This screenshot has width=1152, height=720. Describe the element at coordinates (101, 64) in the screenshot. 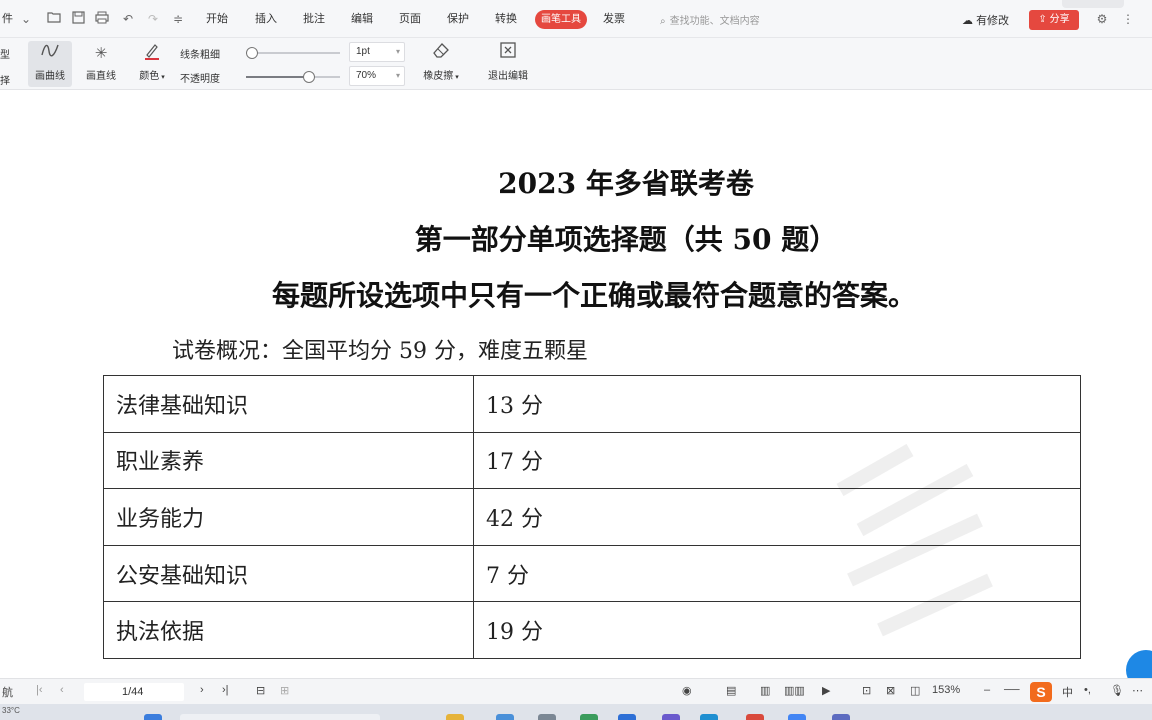

I see `draw-line-button: ✳ 画直线` at that location.